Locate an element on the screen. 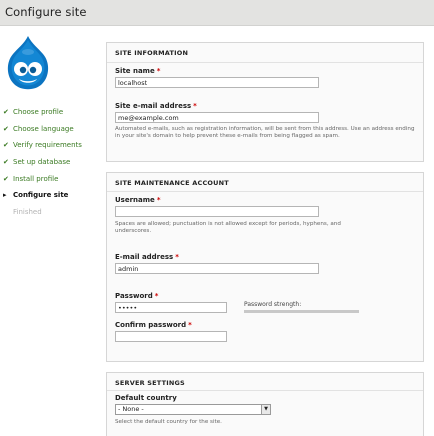 This screenshot has width=434, height=436. password-strength-label: Password strength: is located at coordinates (273, 304).